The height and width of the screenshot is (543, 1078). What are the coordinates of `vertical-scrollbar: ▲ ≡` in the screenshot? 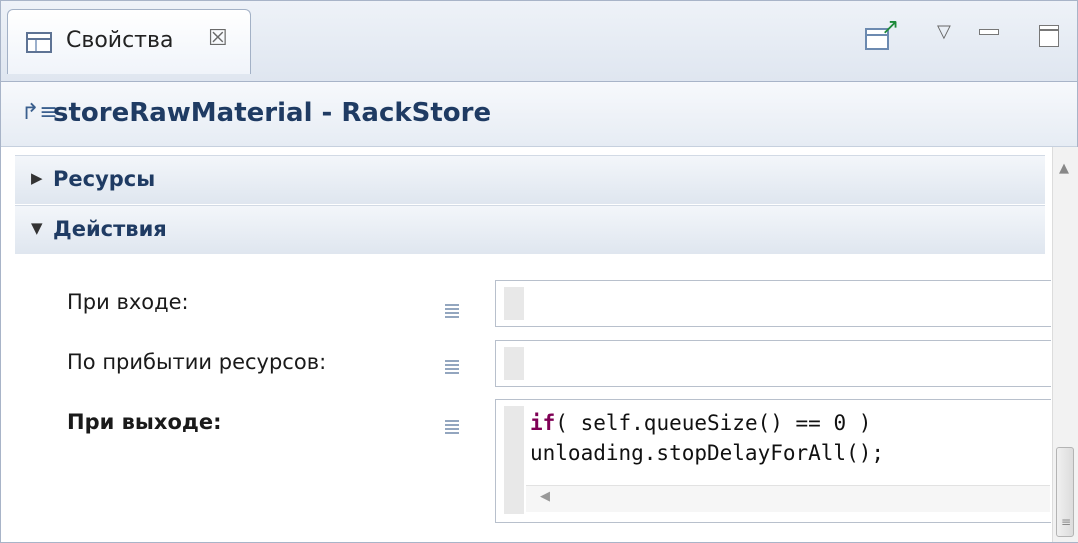 It's located at (1065, 344).